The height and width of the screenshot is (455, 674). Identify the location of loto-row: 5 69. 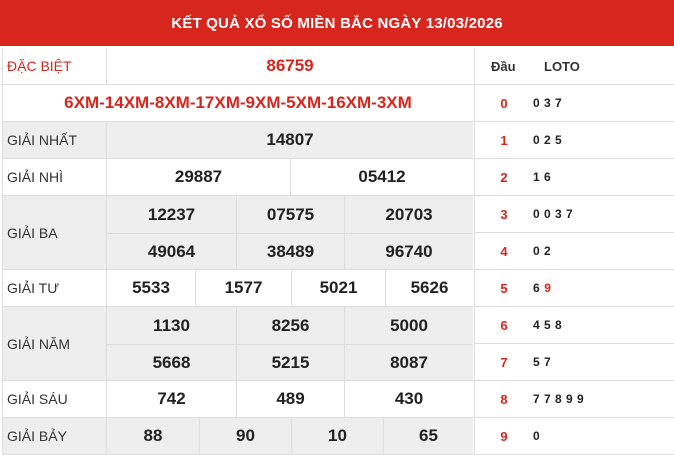
(574, 288).